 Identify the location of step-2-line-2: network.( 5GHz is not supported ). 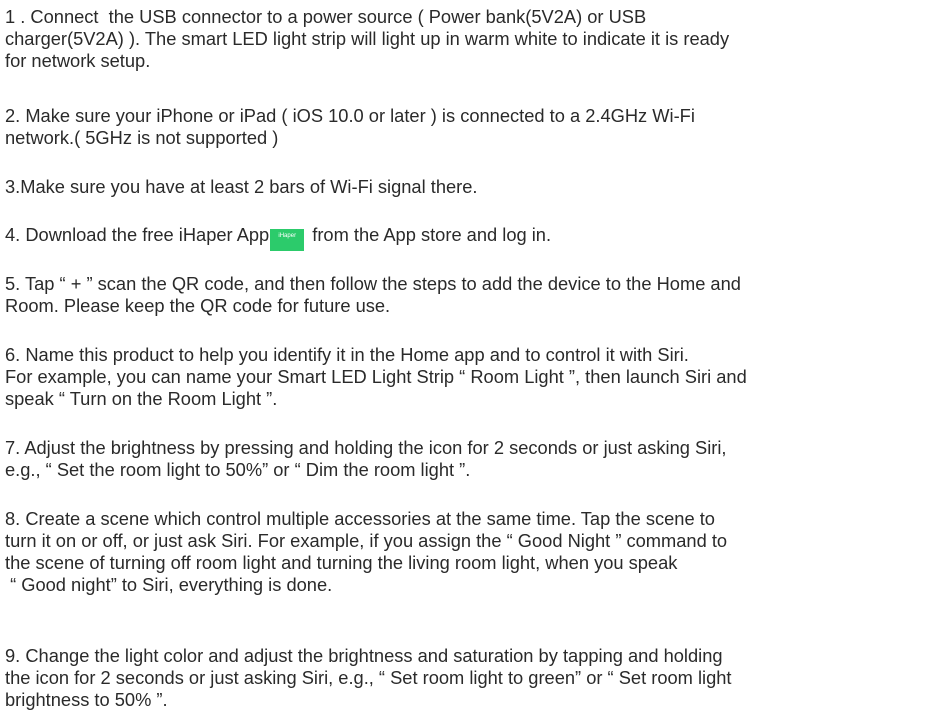
(142, 137).